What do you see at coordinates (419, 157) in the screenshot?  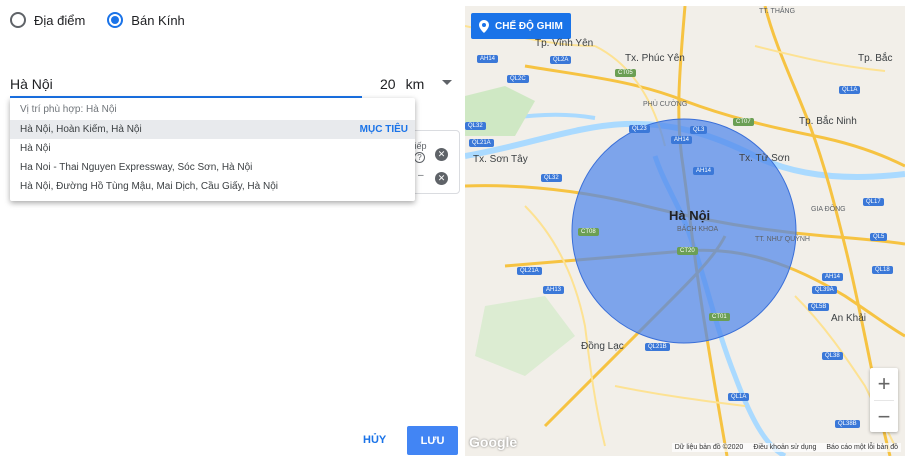 I see `help-icon: ?` at bounding box center [419, 157].